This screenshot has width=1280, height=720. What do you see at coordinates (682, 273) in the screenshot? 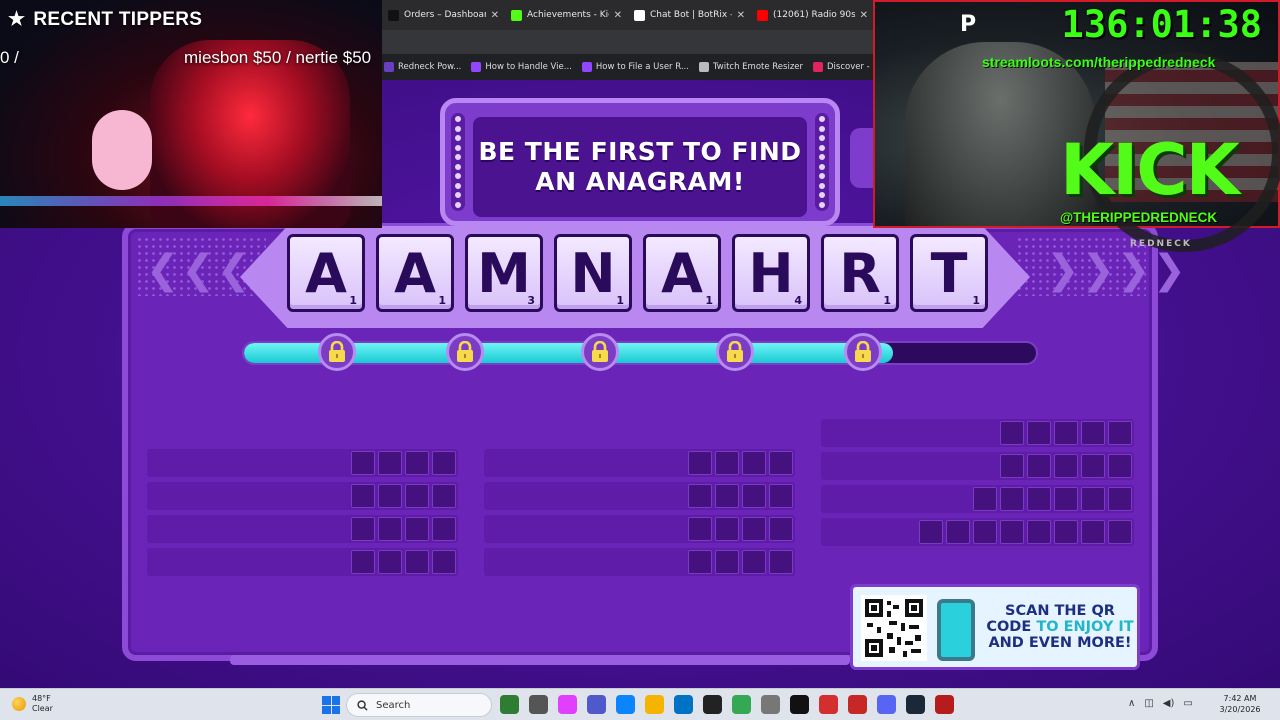
I see `letter-tile: A 1` at bounding box center [682, 273].